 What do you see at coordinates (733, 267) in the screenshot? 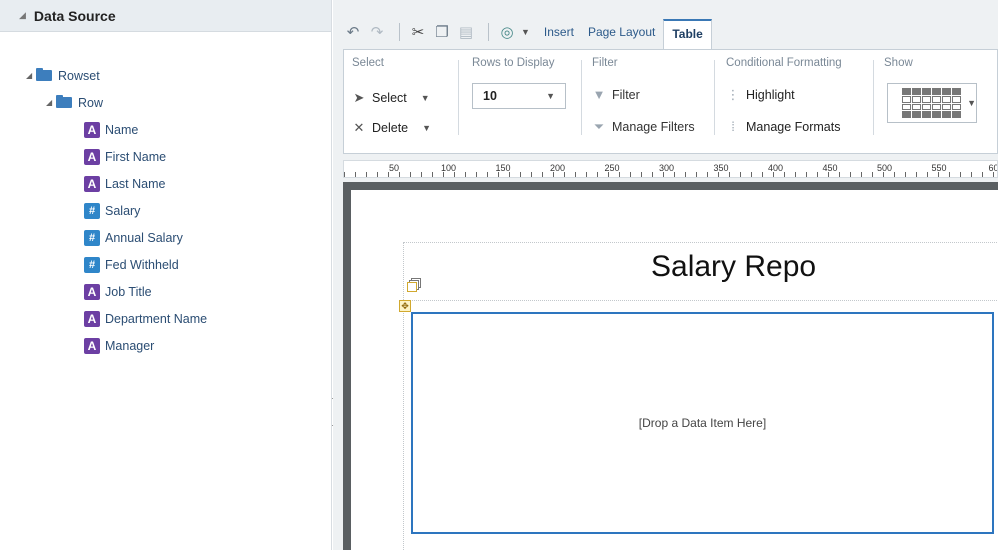
I see `report-title: Salary Repo` at bounding box center [733, 267].